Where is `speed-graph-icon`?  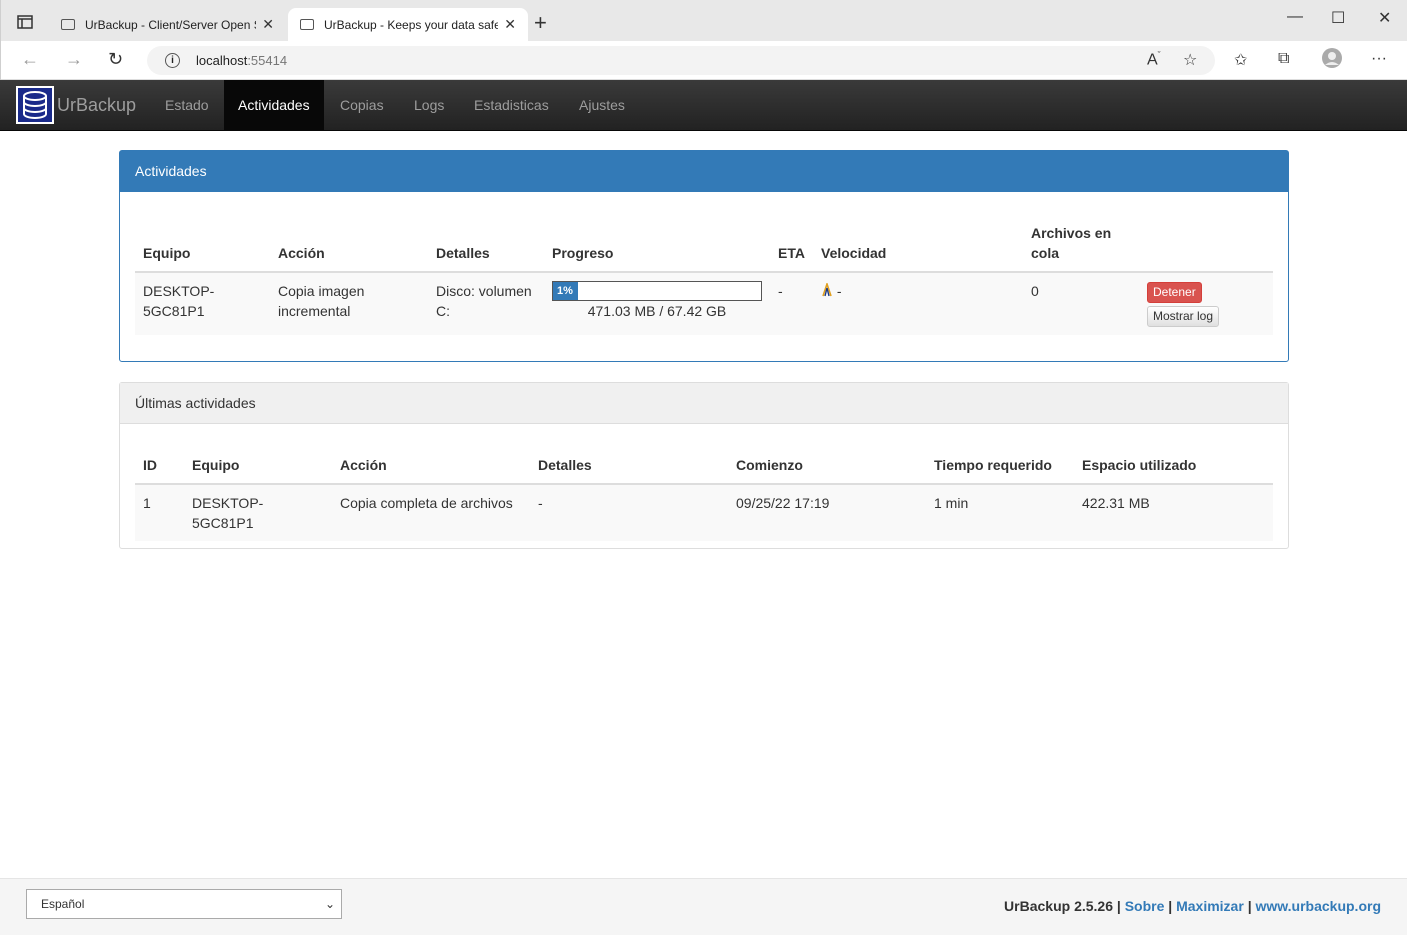 speed-graph-icon is located at coordinates (829, 290).